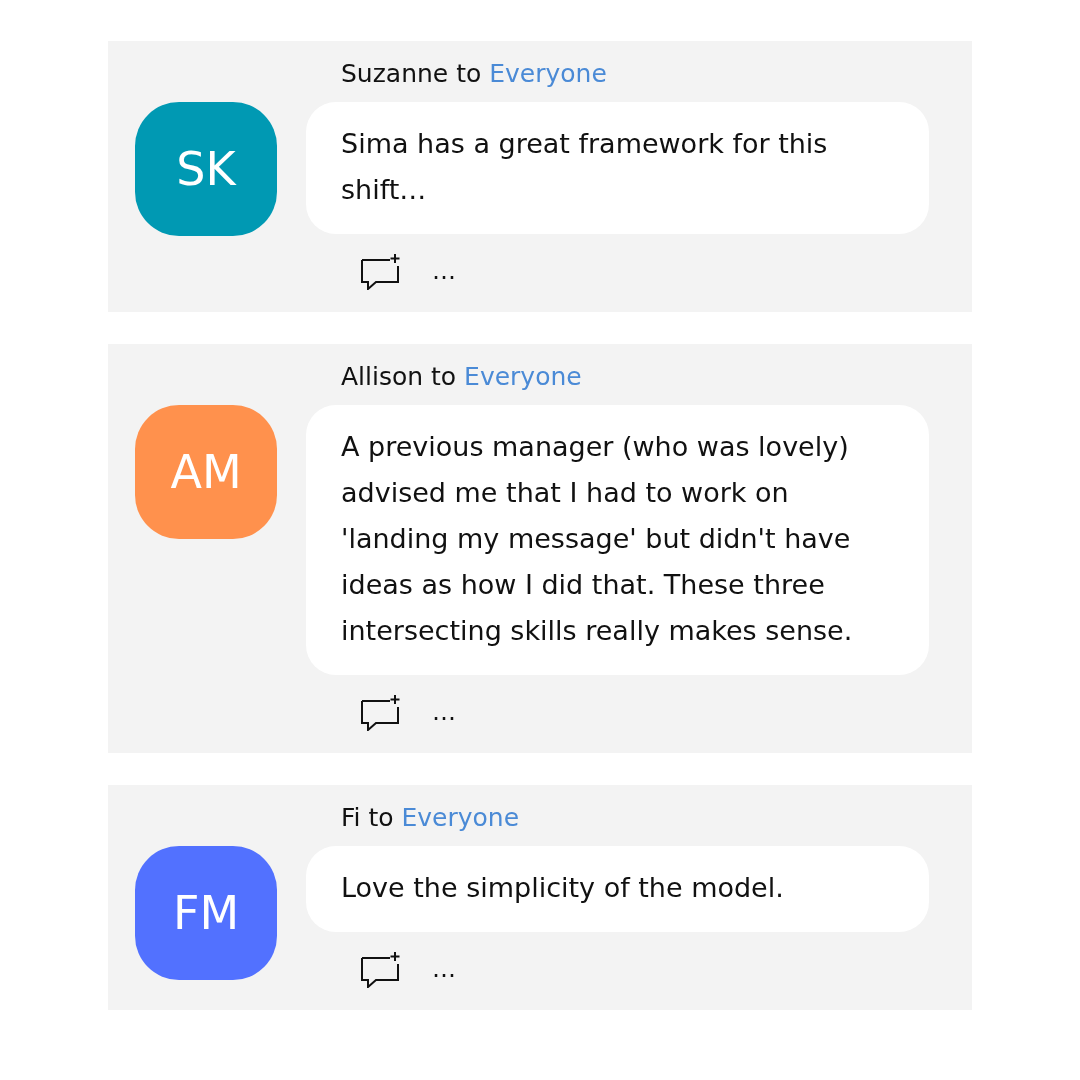 The image size is (1080, 1080). What do you see at coordinates (206, 913) in the screenshot?
I see `avatar: FM` at bounding box center [206, 913].